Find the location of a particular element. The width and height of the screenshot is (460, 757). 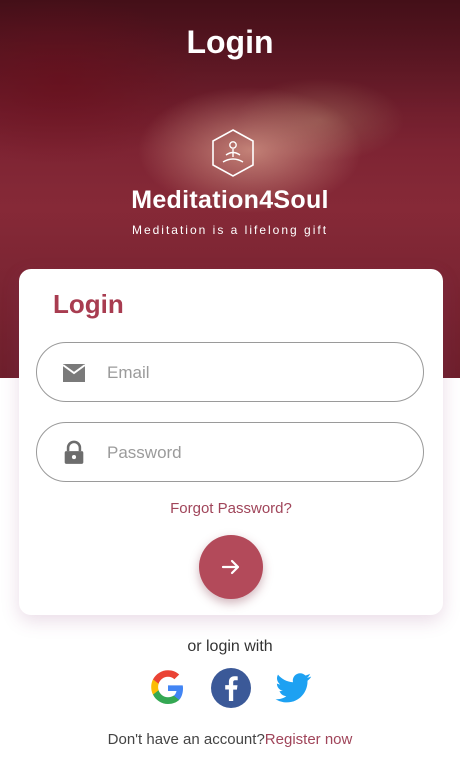

login-submit-button is located at coordinates (231, 567).